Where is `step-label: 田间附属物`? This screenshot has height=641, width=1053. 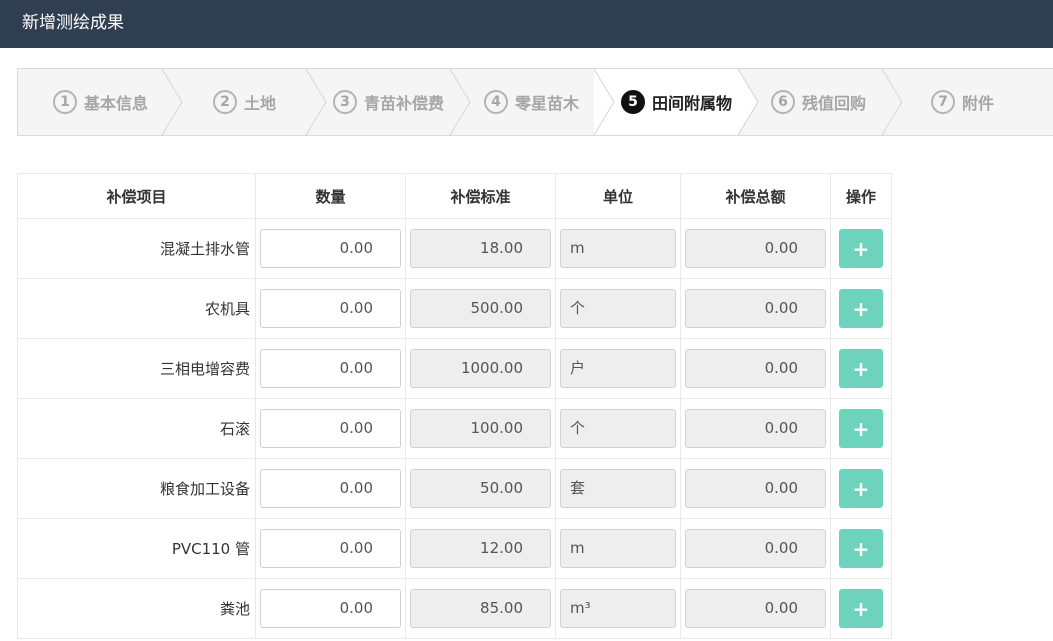 step-label: 田间附属物 is located at coordinates (692, 103).